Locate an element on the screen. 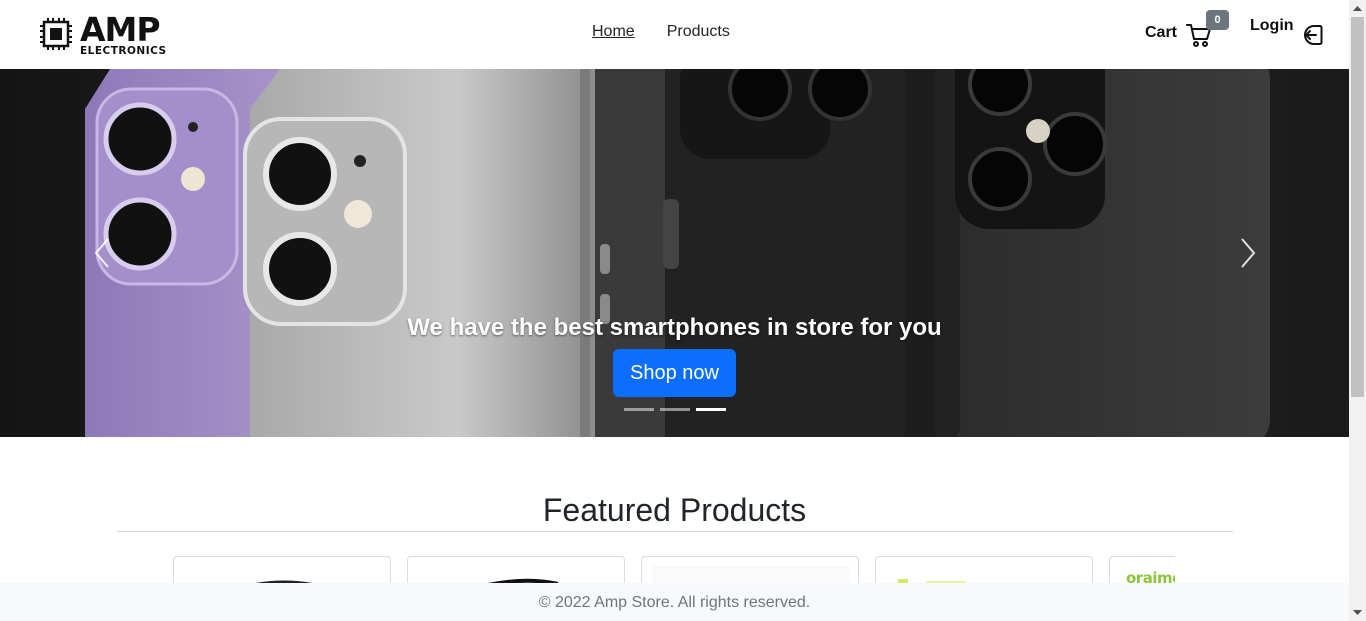 Image resolution: width=1366 pixels, height=621 pixels. product-card: oraimo is located at coordinates (1142, 569).